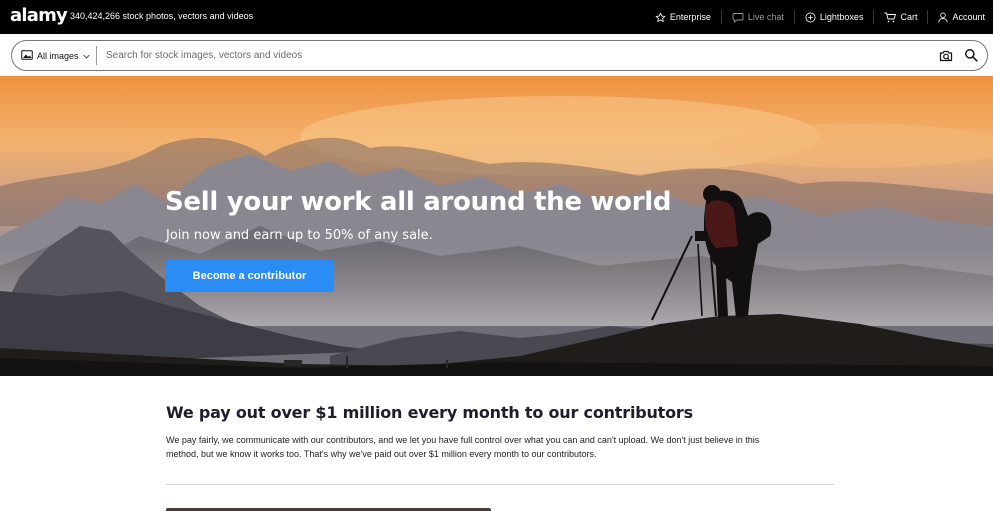 The width and height of the screenshot is (993, 511). Describe the element at coordinates (506, 55) in the screenshot. I see `search-input` at that location.